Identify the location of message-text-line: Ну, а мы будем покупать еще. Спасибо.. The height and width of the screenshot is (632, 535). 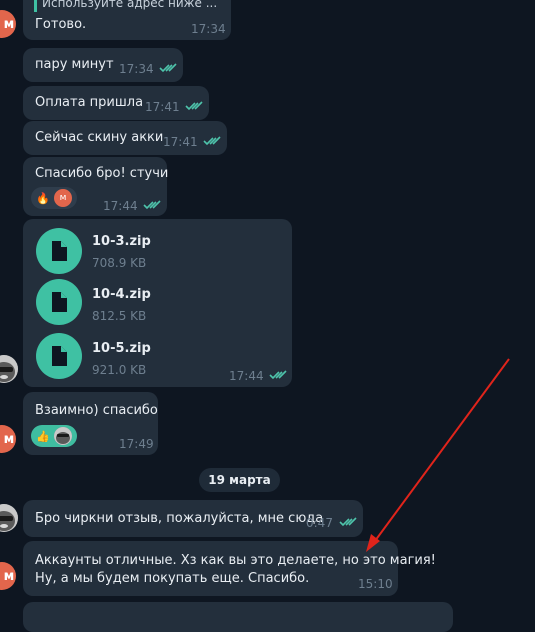
(172, 578).